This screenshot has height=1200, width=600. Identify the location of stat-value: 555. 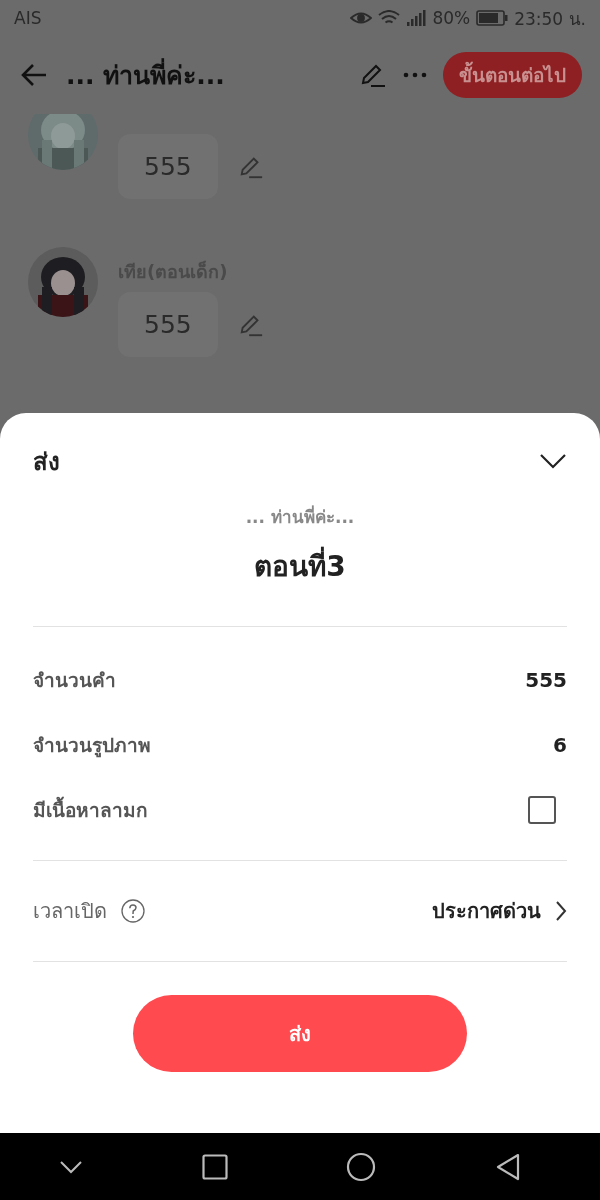
(546, 679).